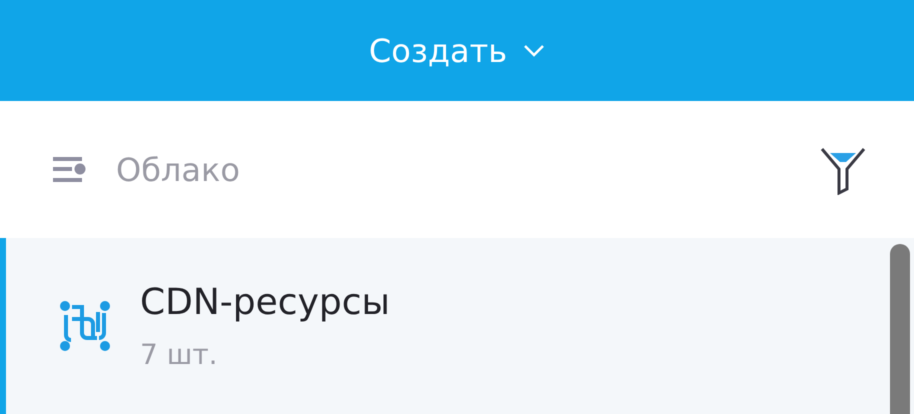 Image resolution: width=914 pixels, height=414 pixels. I want to click on create-button: Создать, so click(457, 50).